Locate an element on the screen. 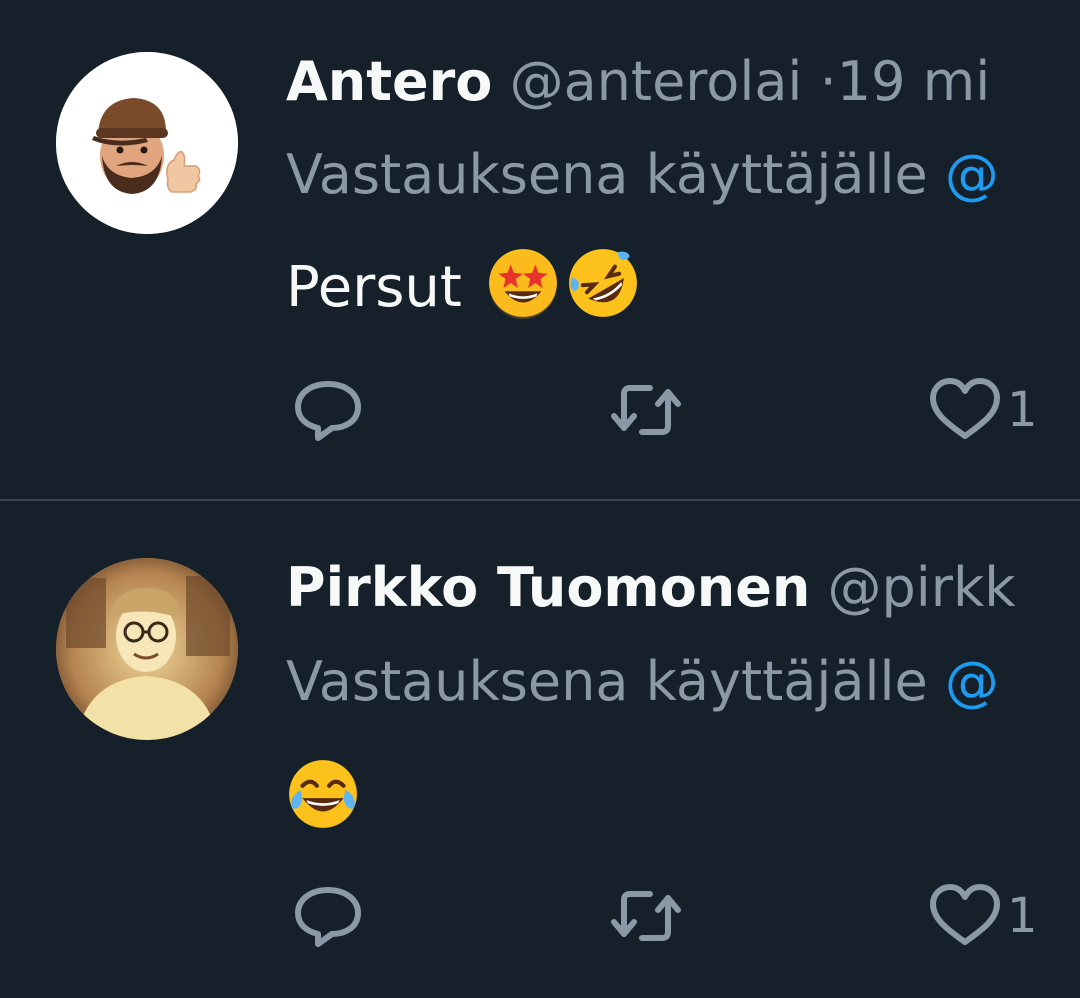 The height and width of the screenshot is (998, 1080). star-struck-emoji is located at coordinates (523, 283).